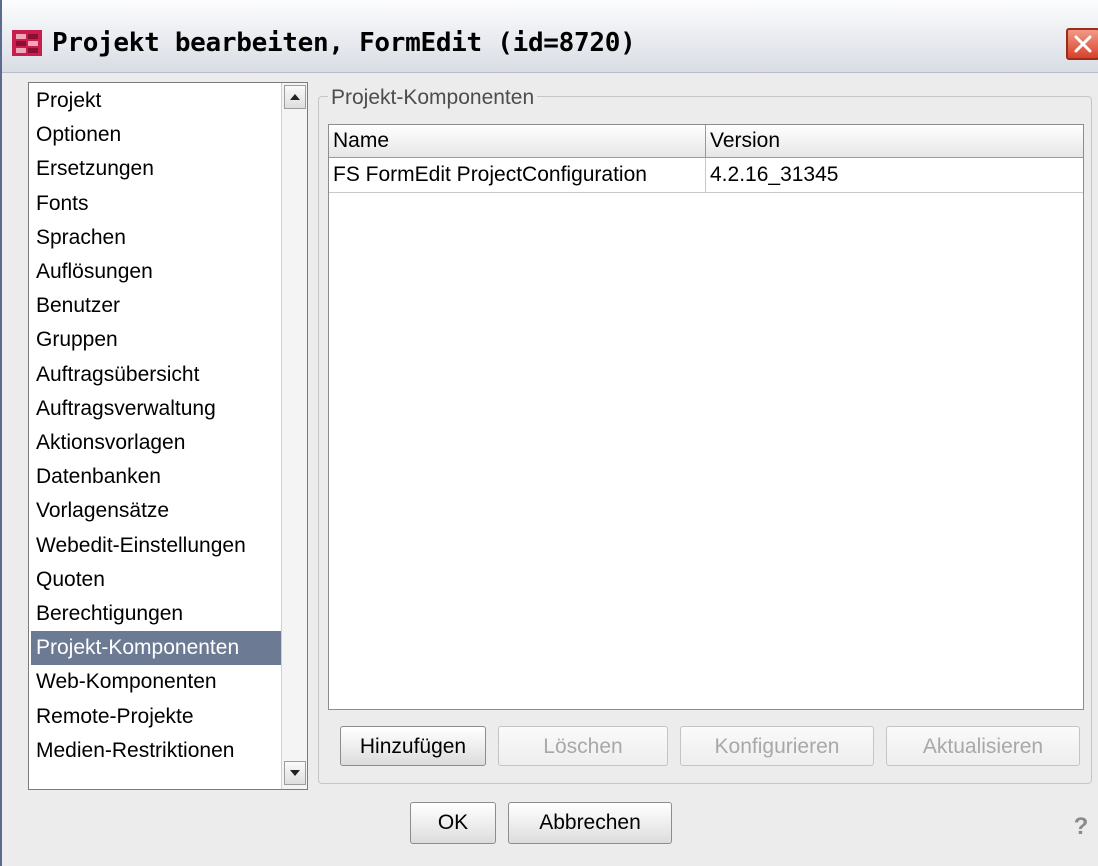  I want to click on delete-button: Löschen, so click(583, 746).